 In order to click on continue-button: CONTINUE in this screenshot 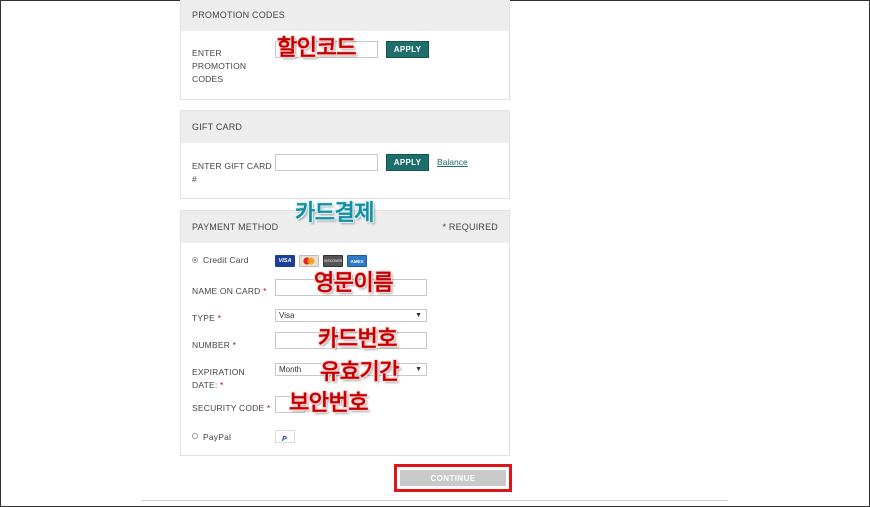, I will do `click(453, 478)`.